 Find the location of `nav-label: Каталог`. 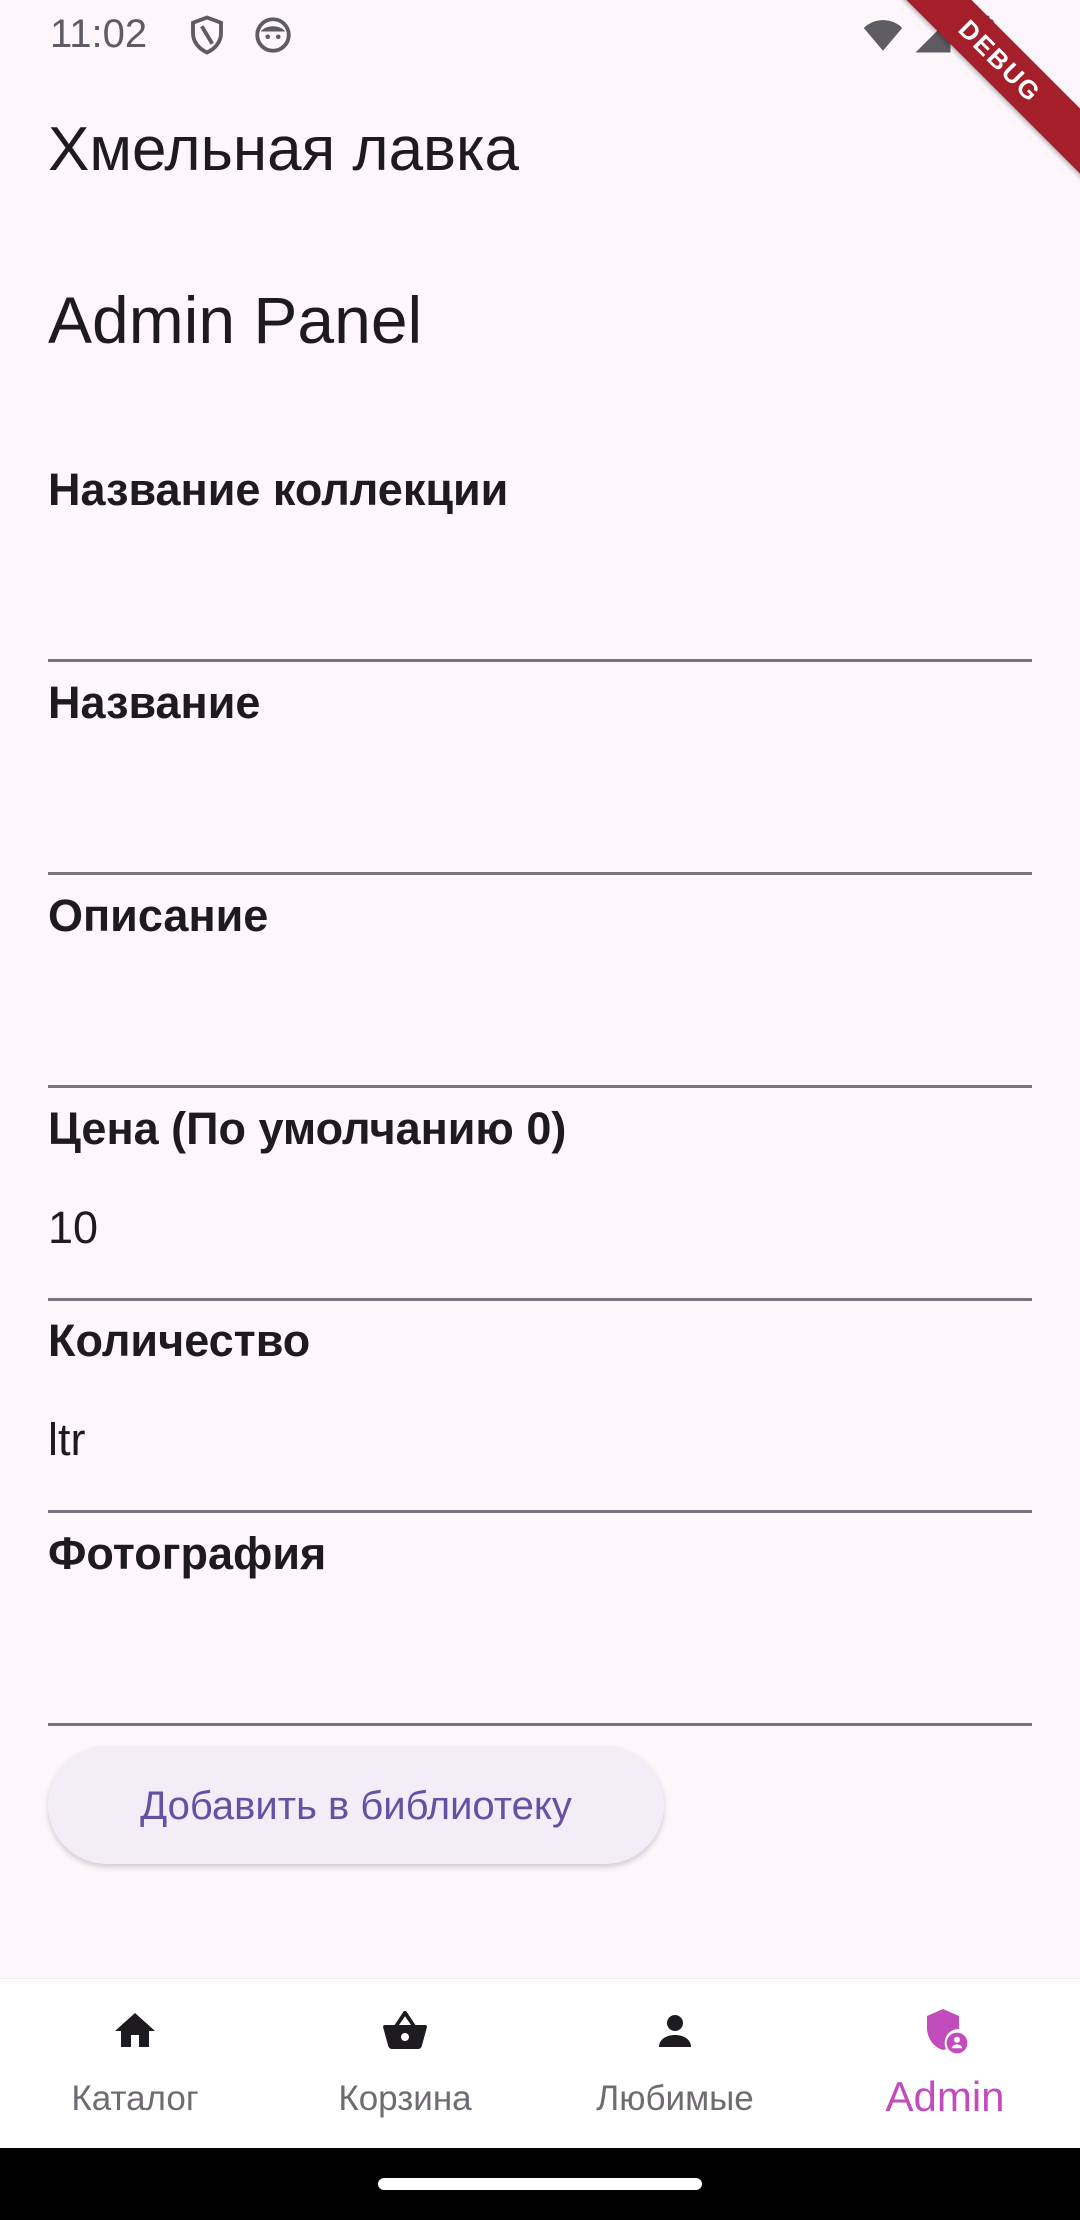

nav-label: Каталог is located at coordinates (135, 2098).